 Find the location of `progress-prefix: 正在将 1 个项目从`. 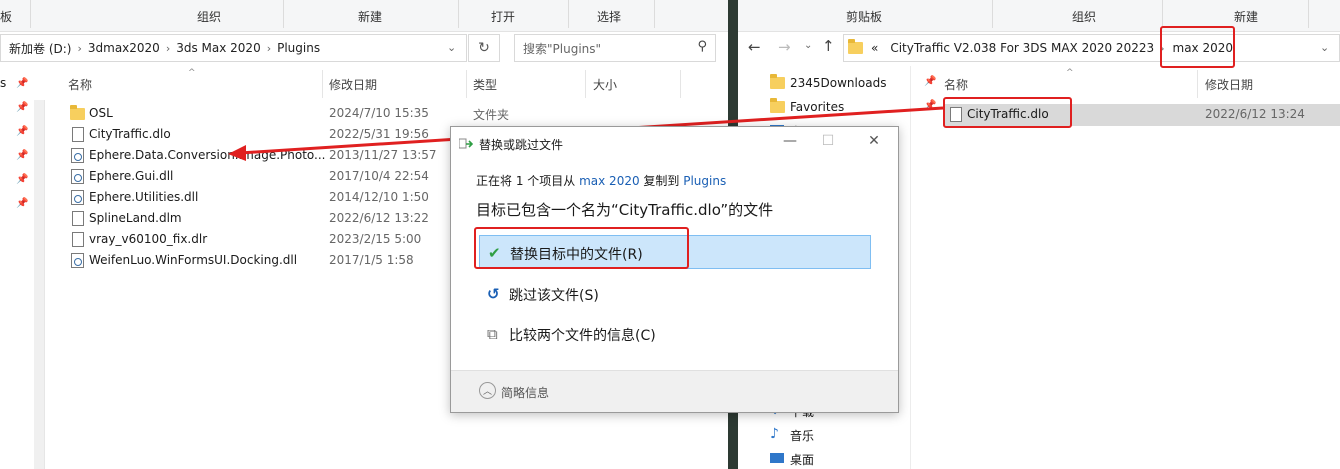

progress-prefix: 正在将 1 个项目从 is located at coordinates (528, 181).